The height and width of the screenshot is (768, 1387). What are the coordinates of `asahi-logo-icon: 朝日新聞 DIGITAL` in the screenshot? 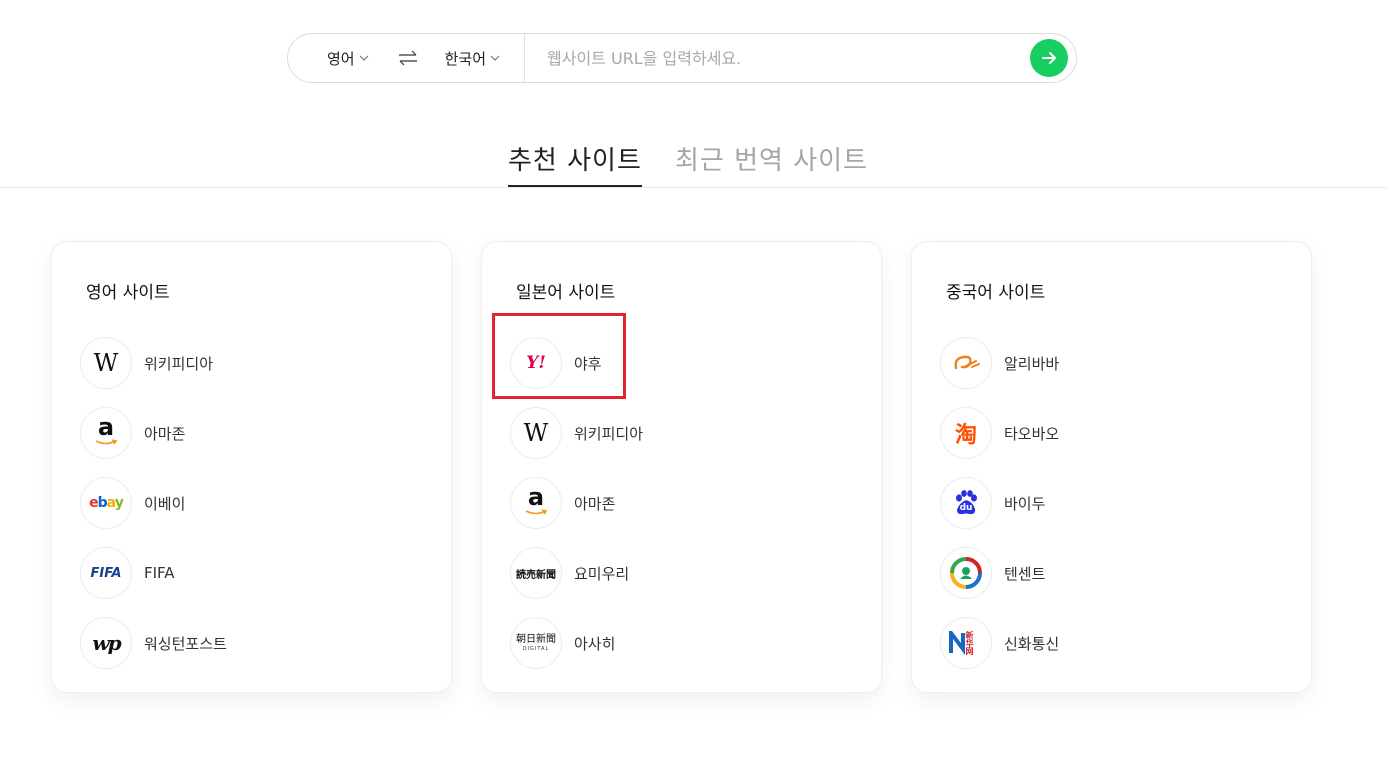 It's located at (536, 643).